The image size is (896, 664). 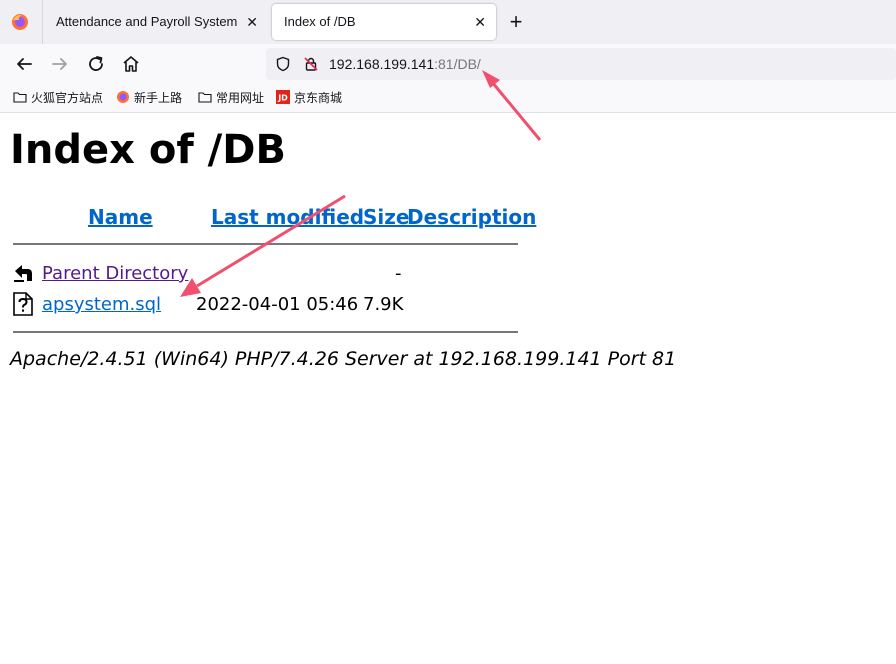 What do you see at coordinates (383, 304) in the screenshot?
I see `file-size: 7.9K` at bounding box center [383, 304].